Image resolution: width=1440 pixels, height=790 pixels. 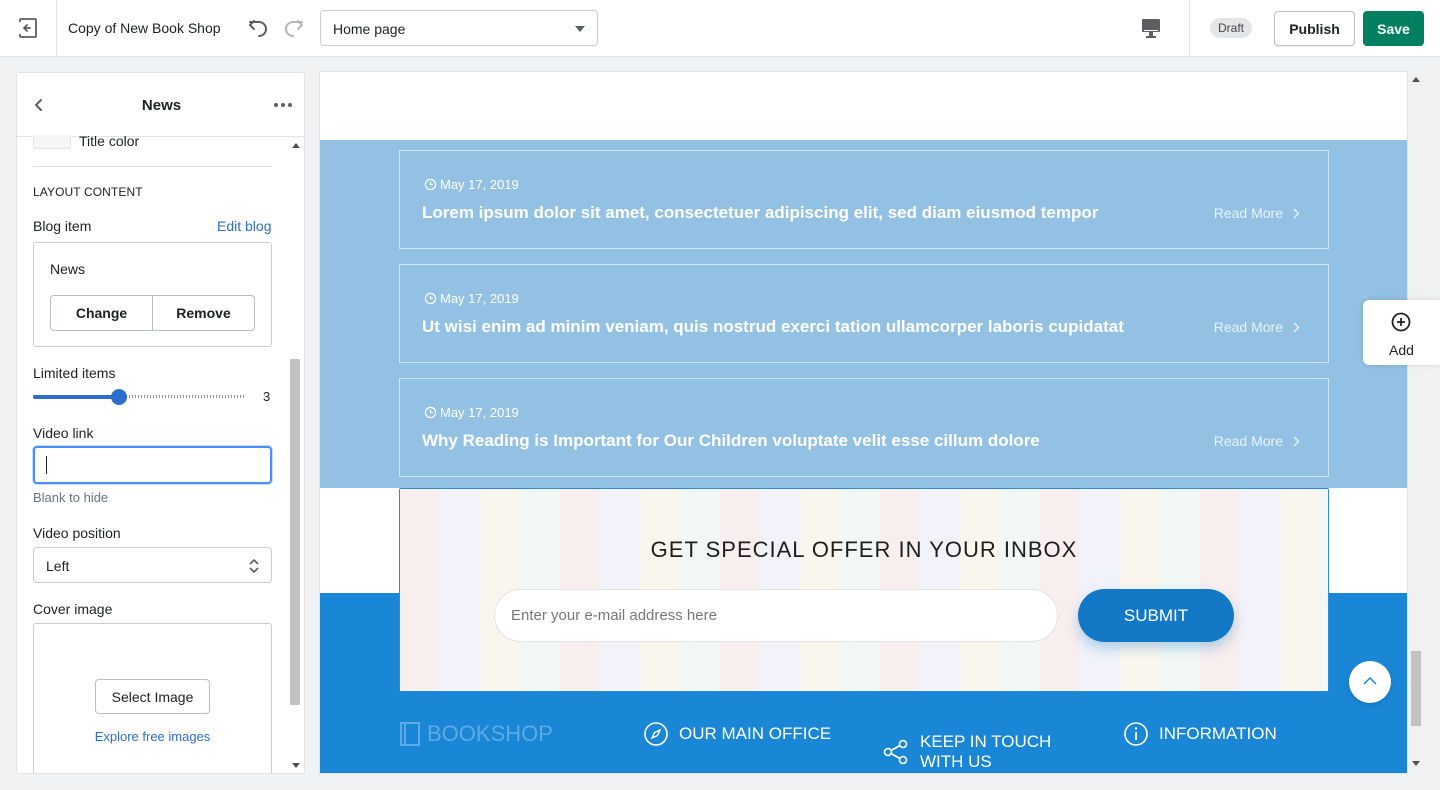 I want to click on redo-button, so click(x=294, y=28).